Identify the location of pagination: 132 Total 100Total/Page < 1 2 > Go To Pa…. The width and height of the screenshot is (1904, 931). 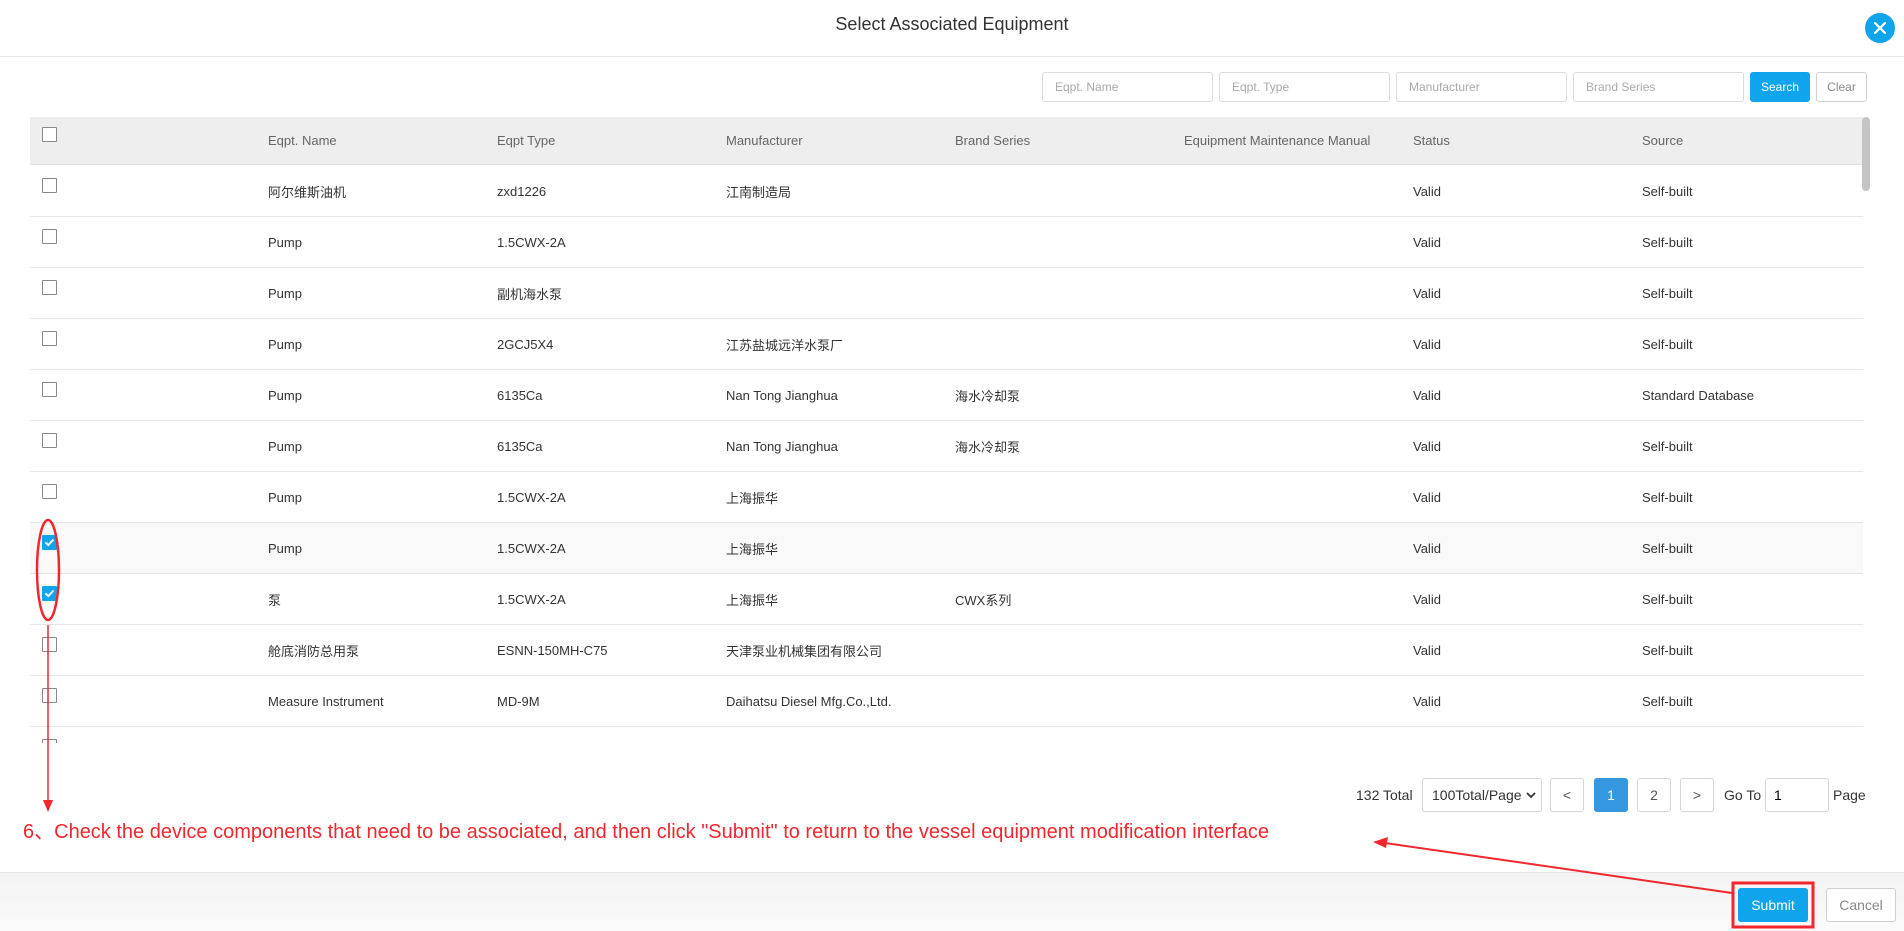
(952, 795).